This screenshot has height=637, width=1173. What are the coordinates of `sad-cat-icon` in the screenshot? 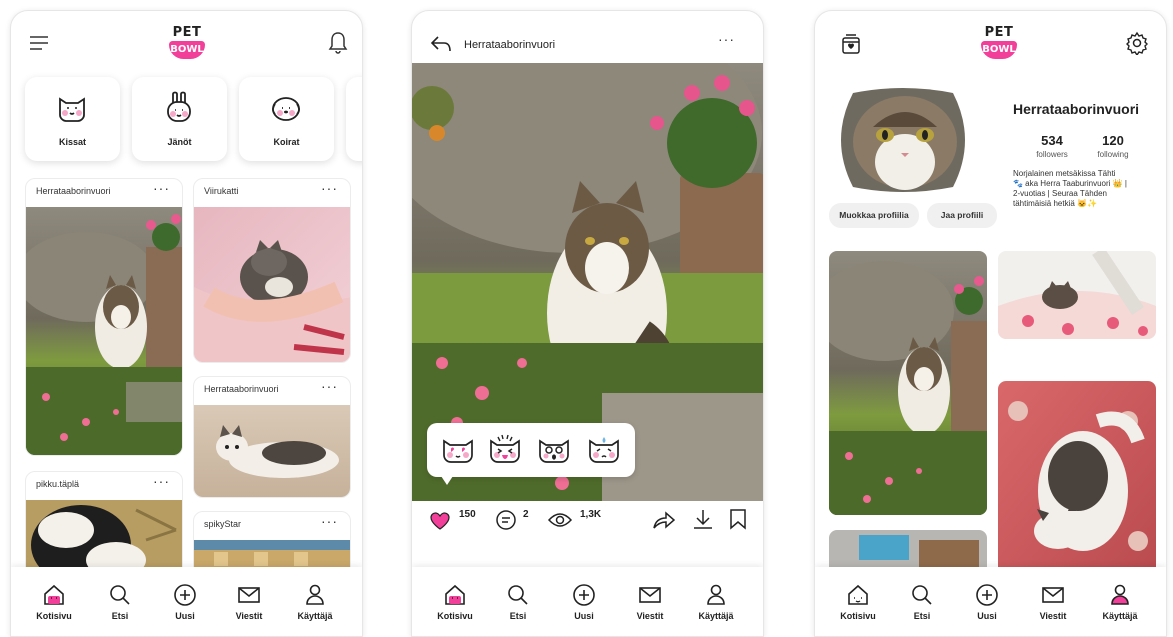 It's located at (604, 449).